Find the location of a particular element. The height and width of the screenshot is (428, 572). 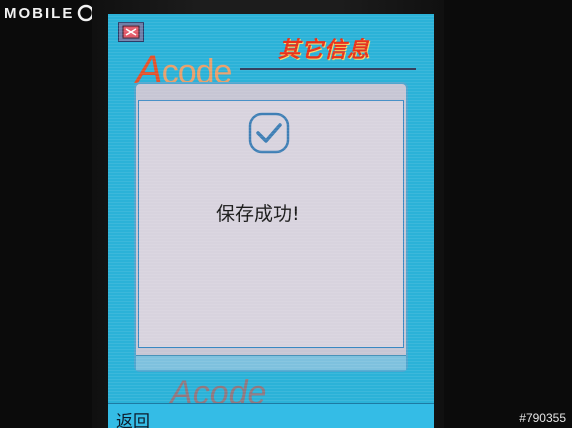

checkmark-icon is located at coordinates (269, 133).